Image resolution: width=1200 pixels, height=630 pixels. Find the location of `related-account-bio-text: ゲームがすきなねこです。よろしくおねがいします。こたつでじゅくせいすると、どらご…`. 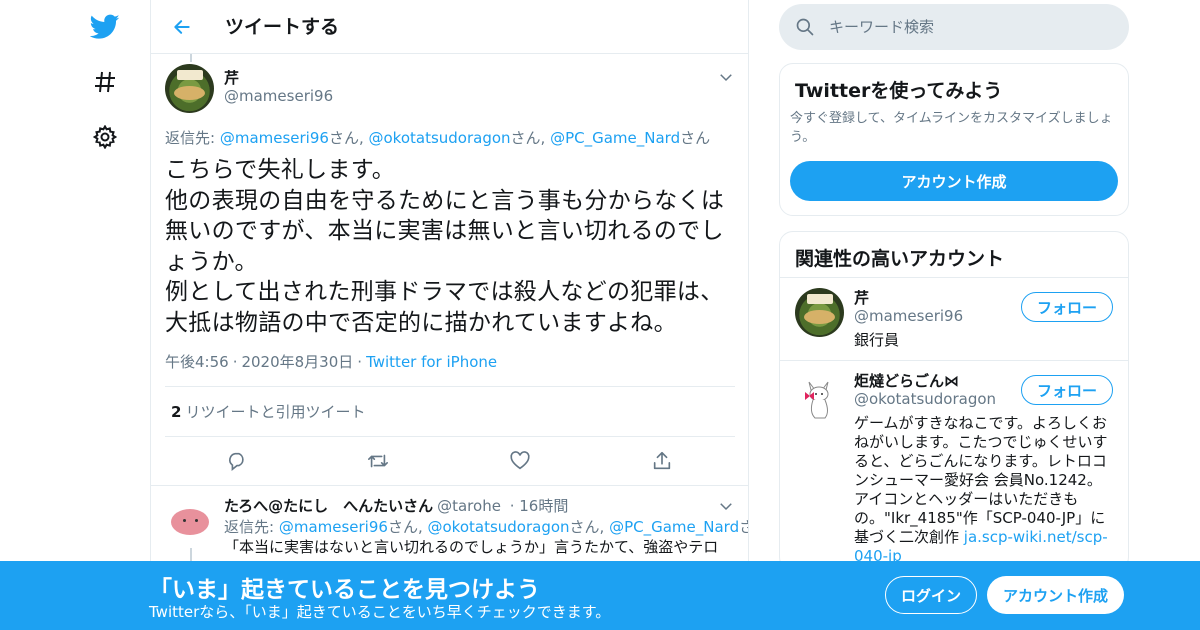

related-account-bio-text: ゲームがすきなねこです。よろしくおねがいします。こたつでじゅくせいすると、どらご… is located at coordinates (981, 480).